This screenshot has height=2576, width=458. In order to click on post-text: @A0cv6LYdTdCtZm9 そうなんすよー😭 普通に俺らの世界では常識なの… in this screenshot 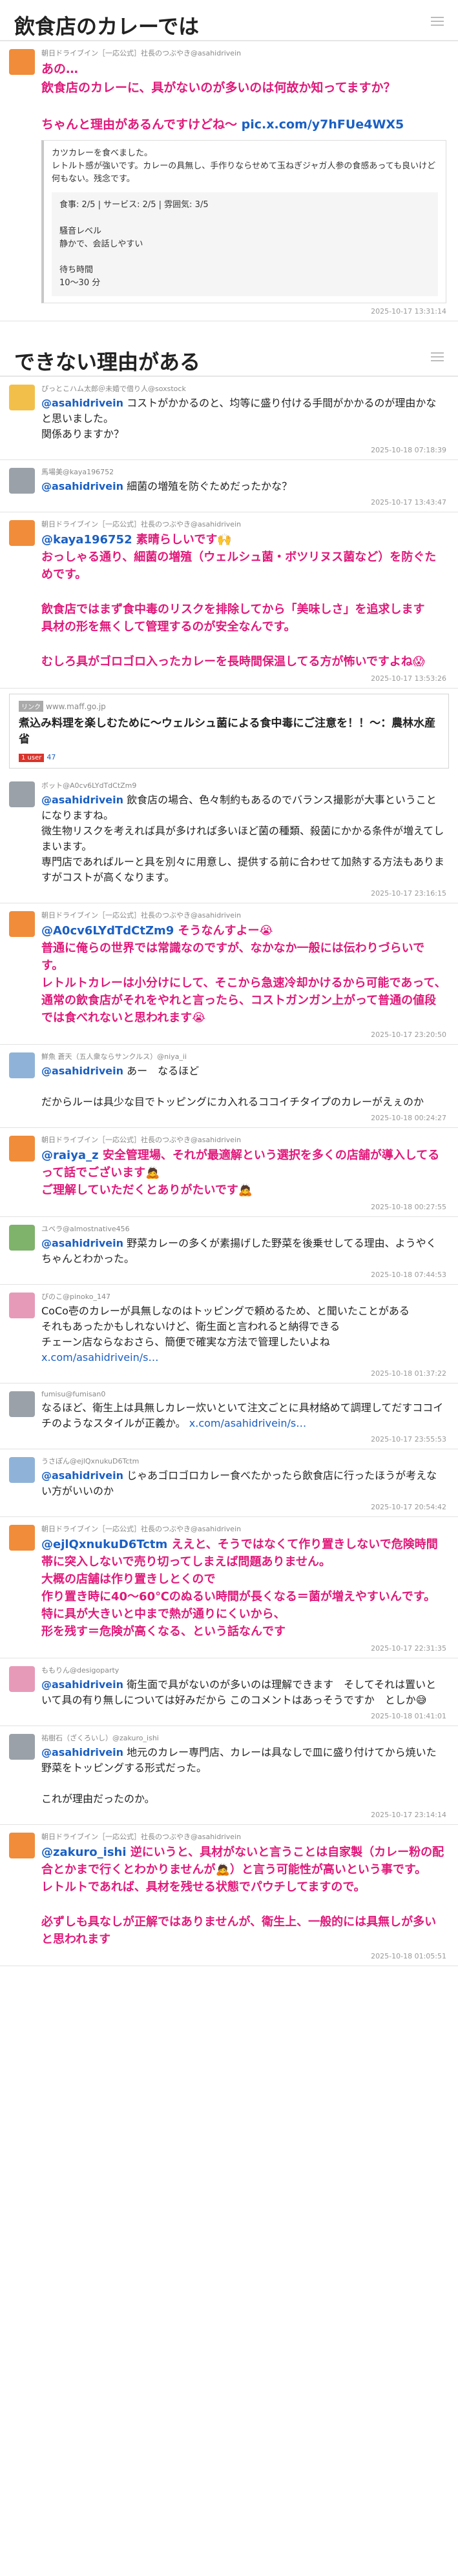, I will do `click(243, 975)`.